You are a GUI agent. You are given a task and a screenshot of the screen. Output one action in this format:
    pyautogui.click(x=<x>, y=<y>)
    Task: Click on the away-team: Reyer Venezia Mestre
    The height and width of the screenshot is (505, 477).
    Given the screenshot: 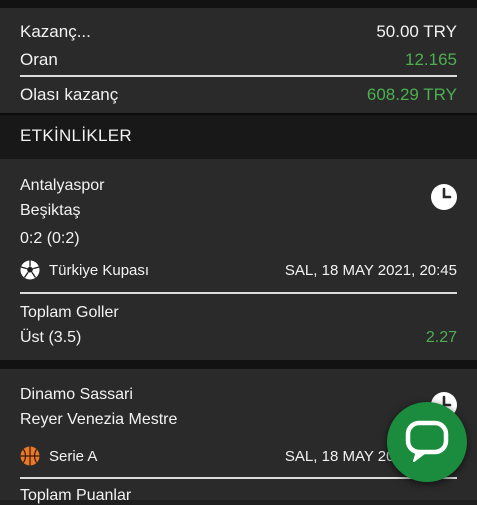 What is the action you would take?
    pyautogui.click(x=99, y=419)
    